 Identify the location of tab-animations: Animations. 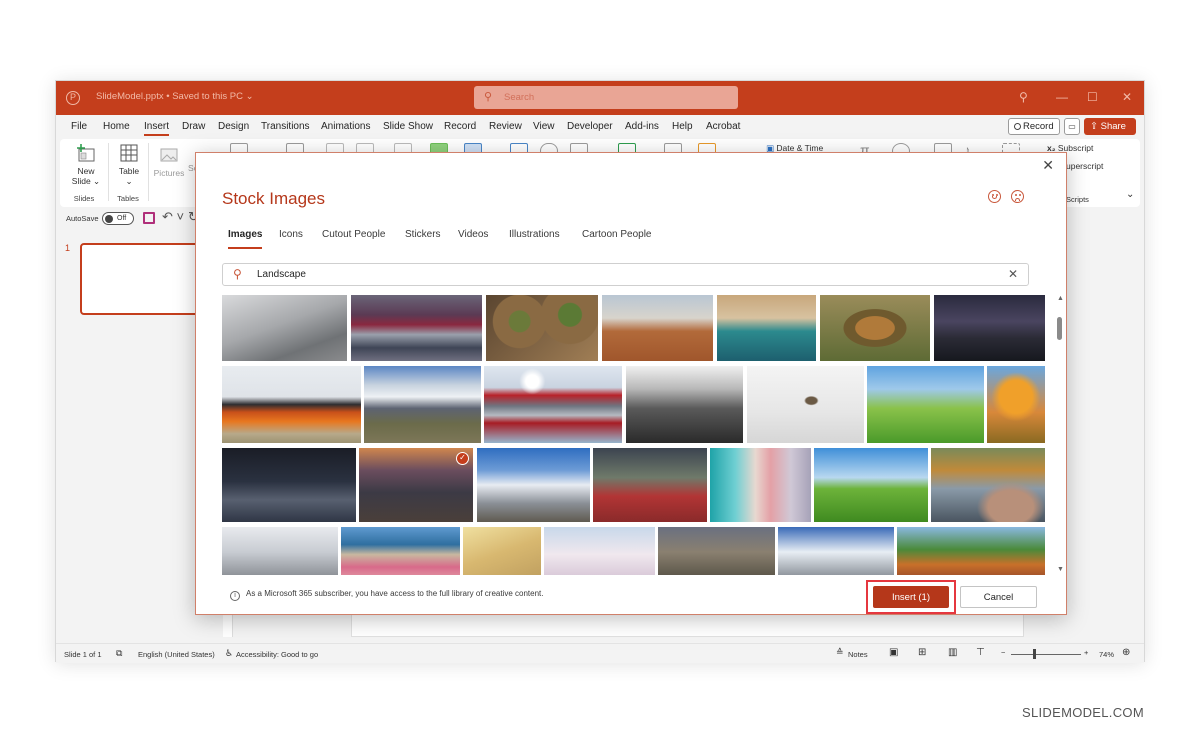
(345, 126).